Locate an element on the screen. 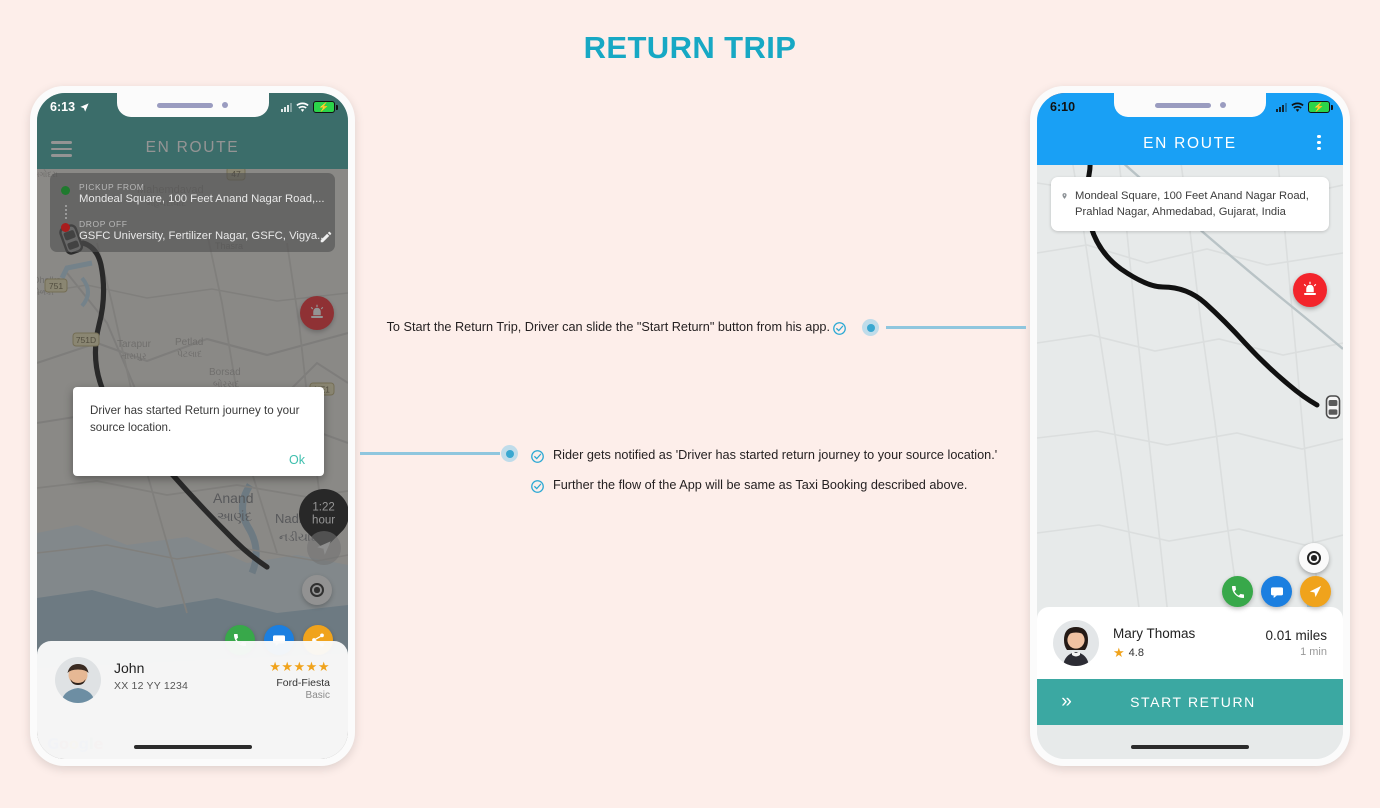  star-icon: ★ is located at coordinates (1119, 652).